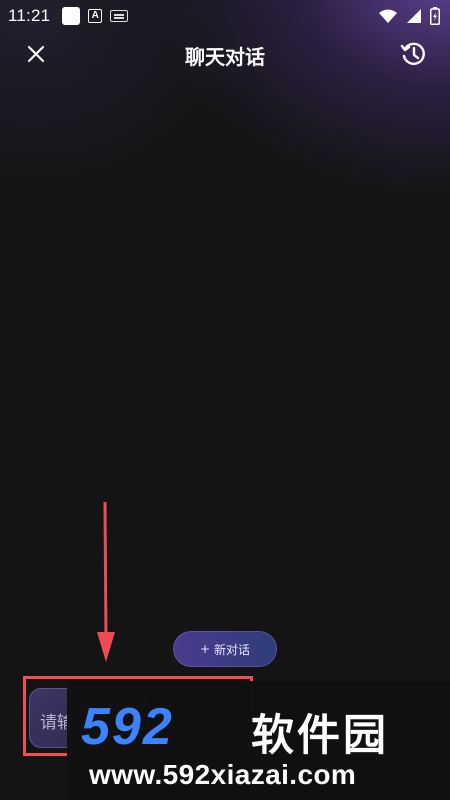 This screenshot has width=450, height=800. Describe the element at coordinates (205, 649) in the screenshot. I see `plus-icon: +` at that location.